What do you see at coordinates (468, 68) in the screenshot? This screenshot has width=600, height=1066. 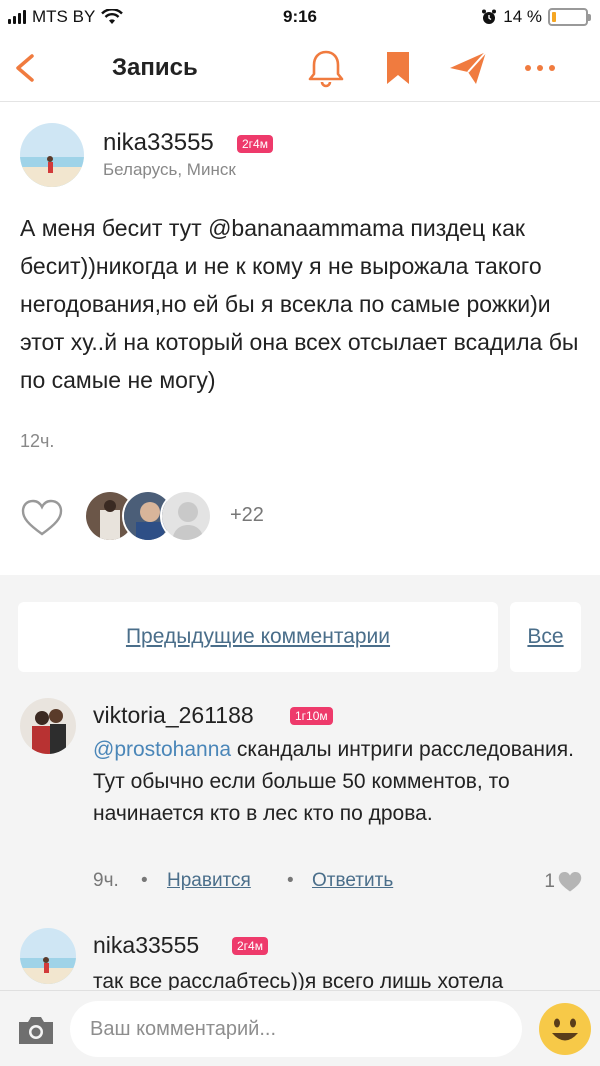 I see `send-icon` at bounding box center [468, 68].